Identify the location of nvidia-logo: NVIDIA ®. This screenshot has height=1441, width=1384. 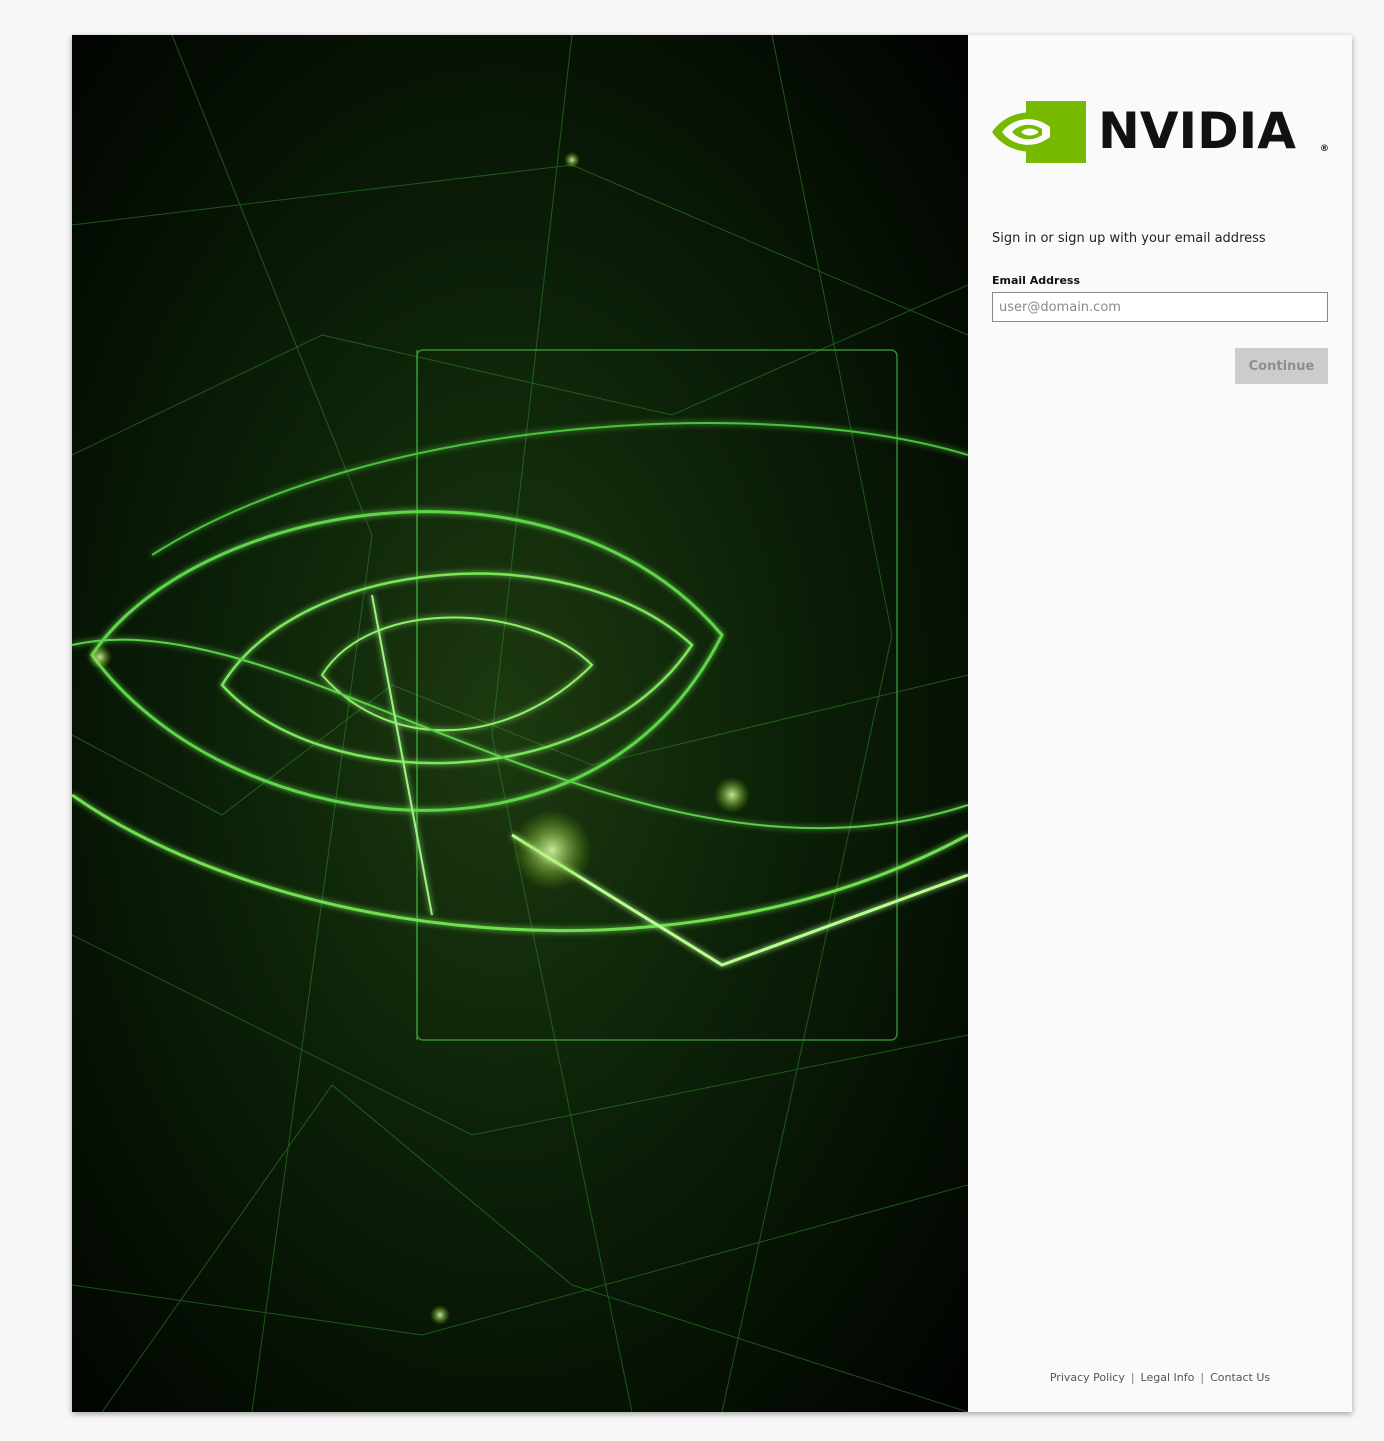
(1160, 132).